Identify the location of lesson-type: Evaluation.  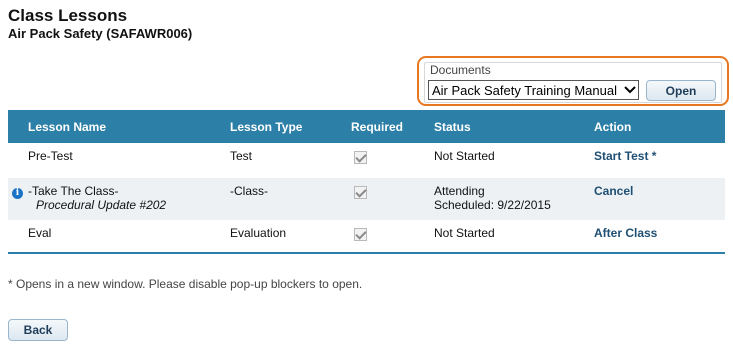
(290, 237).